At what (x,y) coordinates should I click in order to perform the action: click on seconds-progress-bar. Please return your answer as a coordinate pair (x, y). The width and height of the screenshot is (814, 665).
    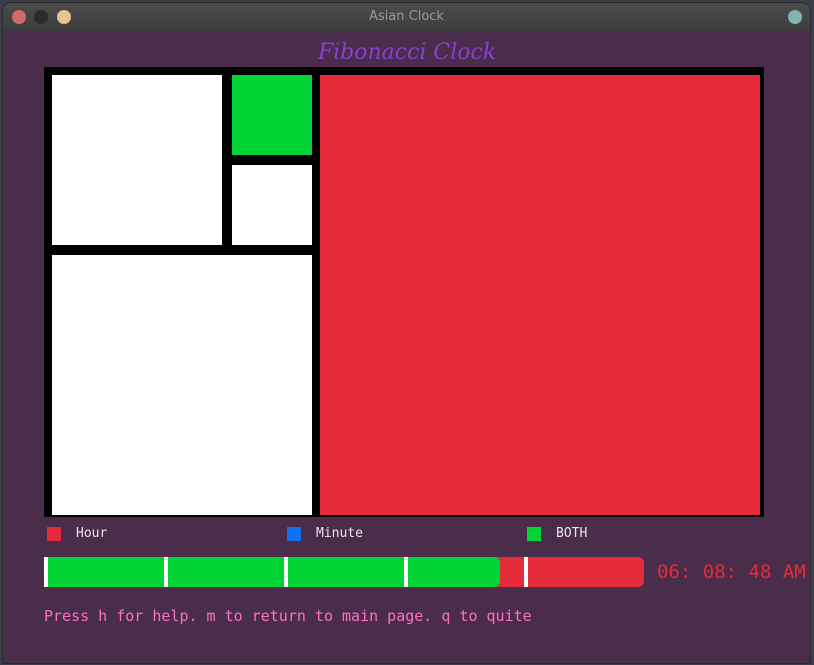
    Looking at the image, I should click on (344, 572).